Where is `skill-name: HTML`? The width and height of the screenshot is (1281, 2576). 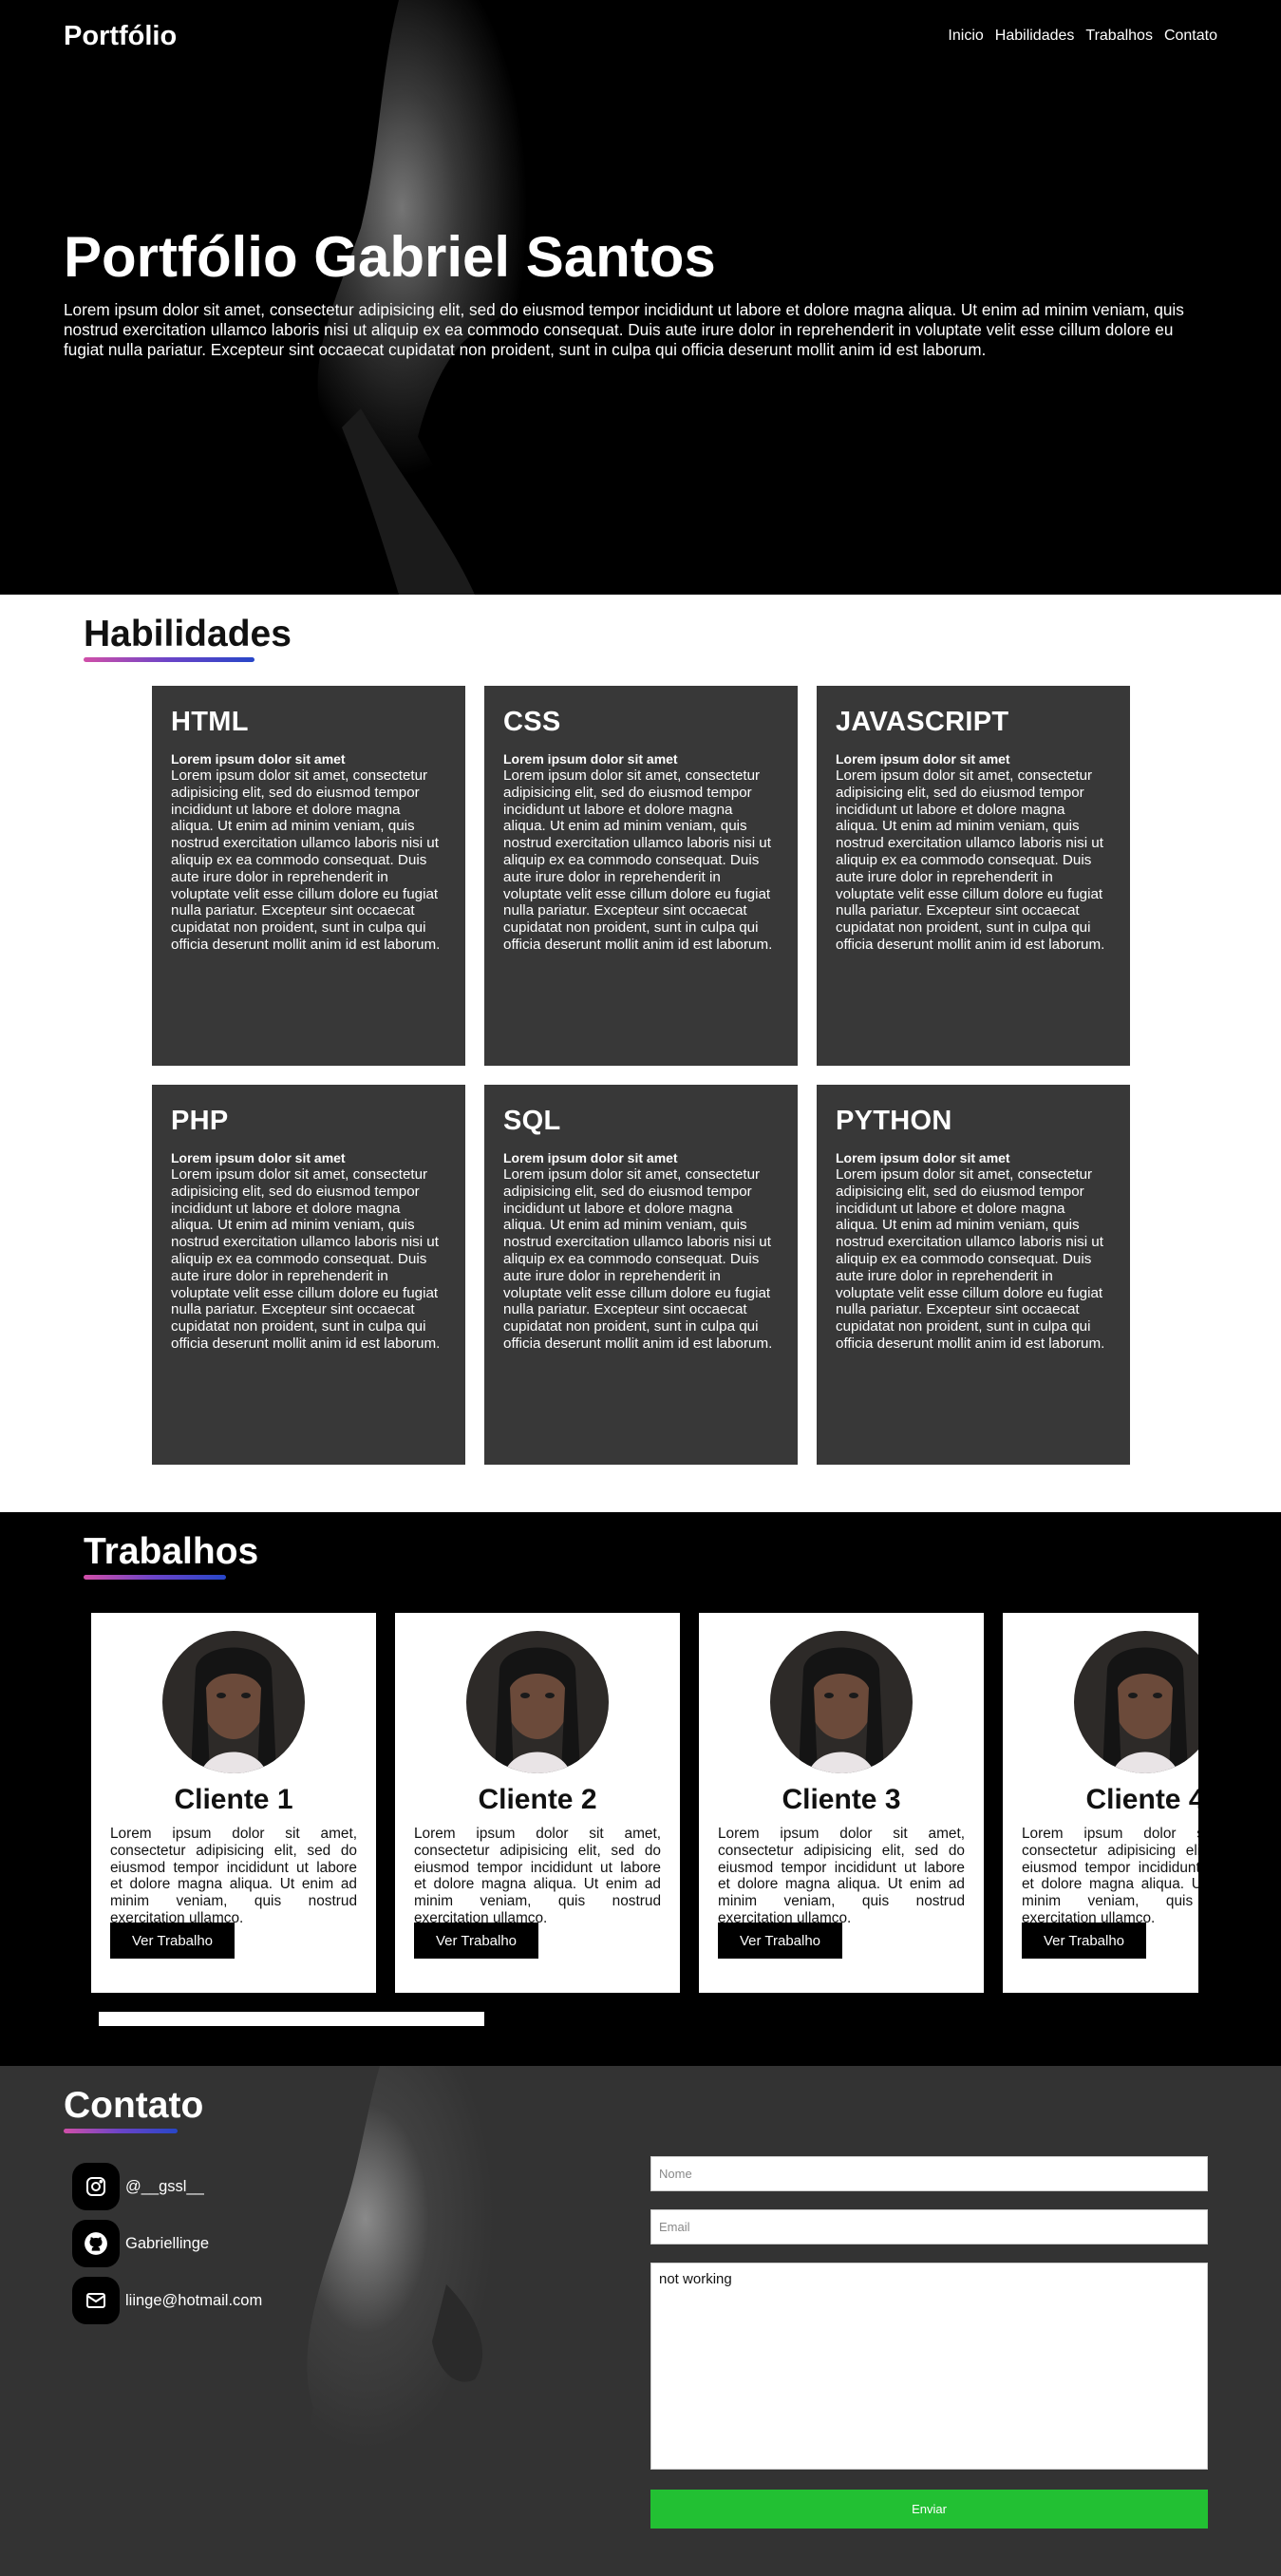
skill-name: HTML is located at coordinates (210, 722).